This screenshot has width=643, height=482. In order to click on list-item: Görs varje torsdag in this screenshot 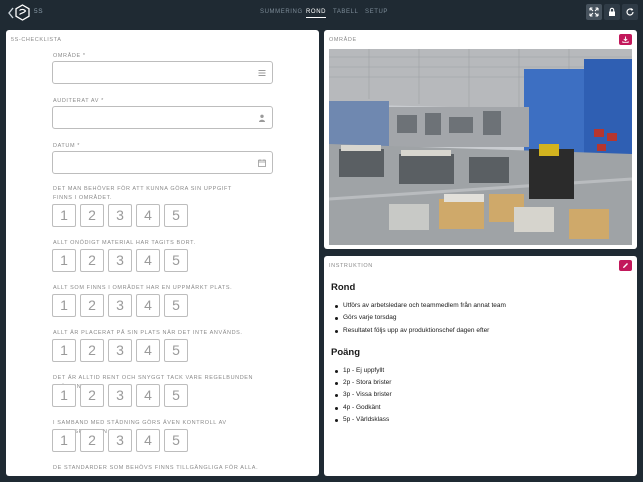, I will do `click(478, 318)`.